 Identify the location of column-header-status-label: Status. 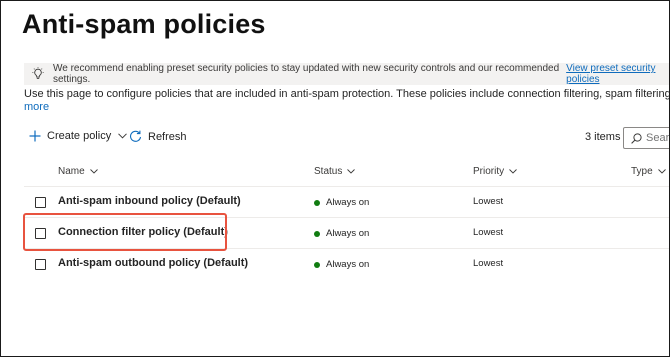
(328, 171).